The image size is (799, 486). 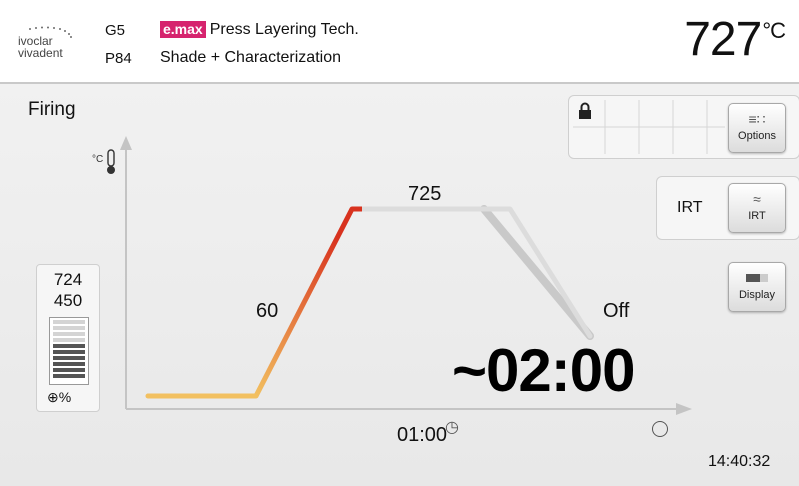 I want to click on ivoclar-vivadent-logo: ivoclar vivadent, so click(x=45, y=43).